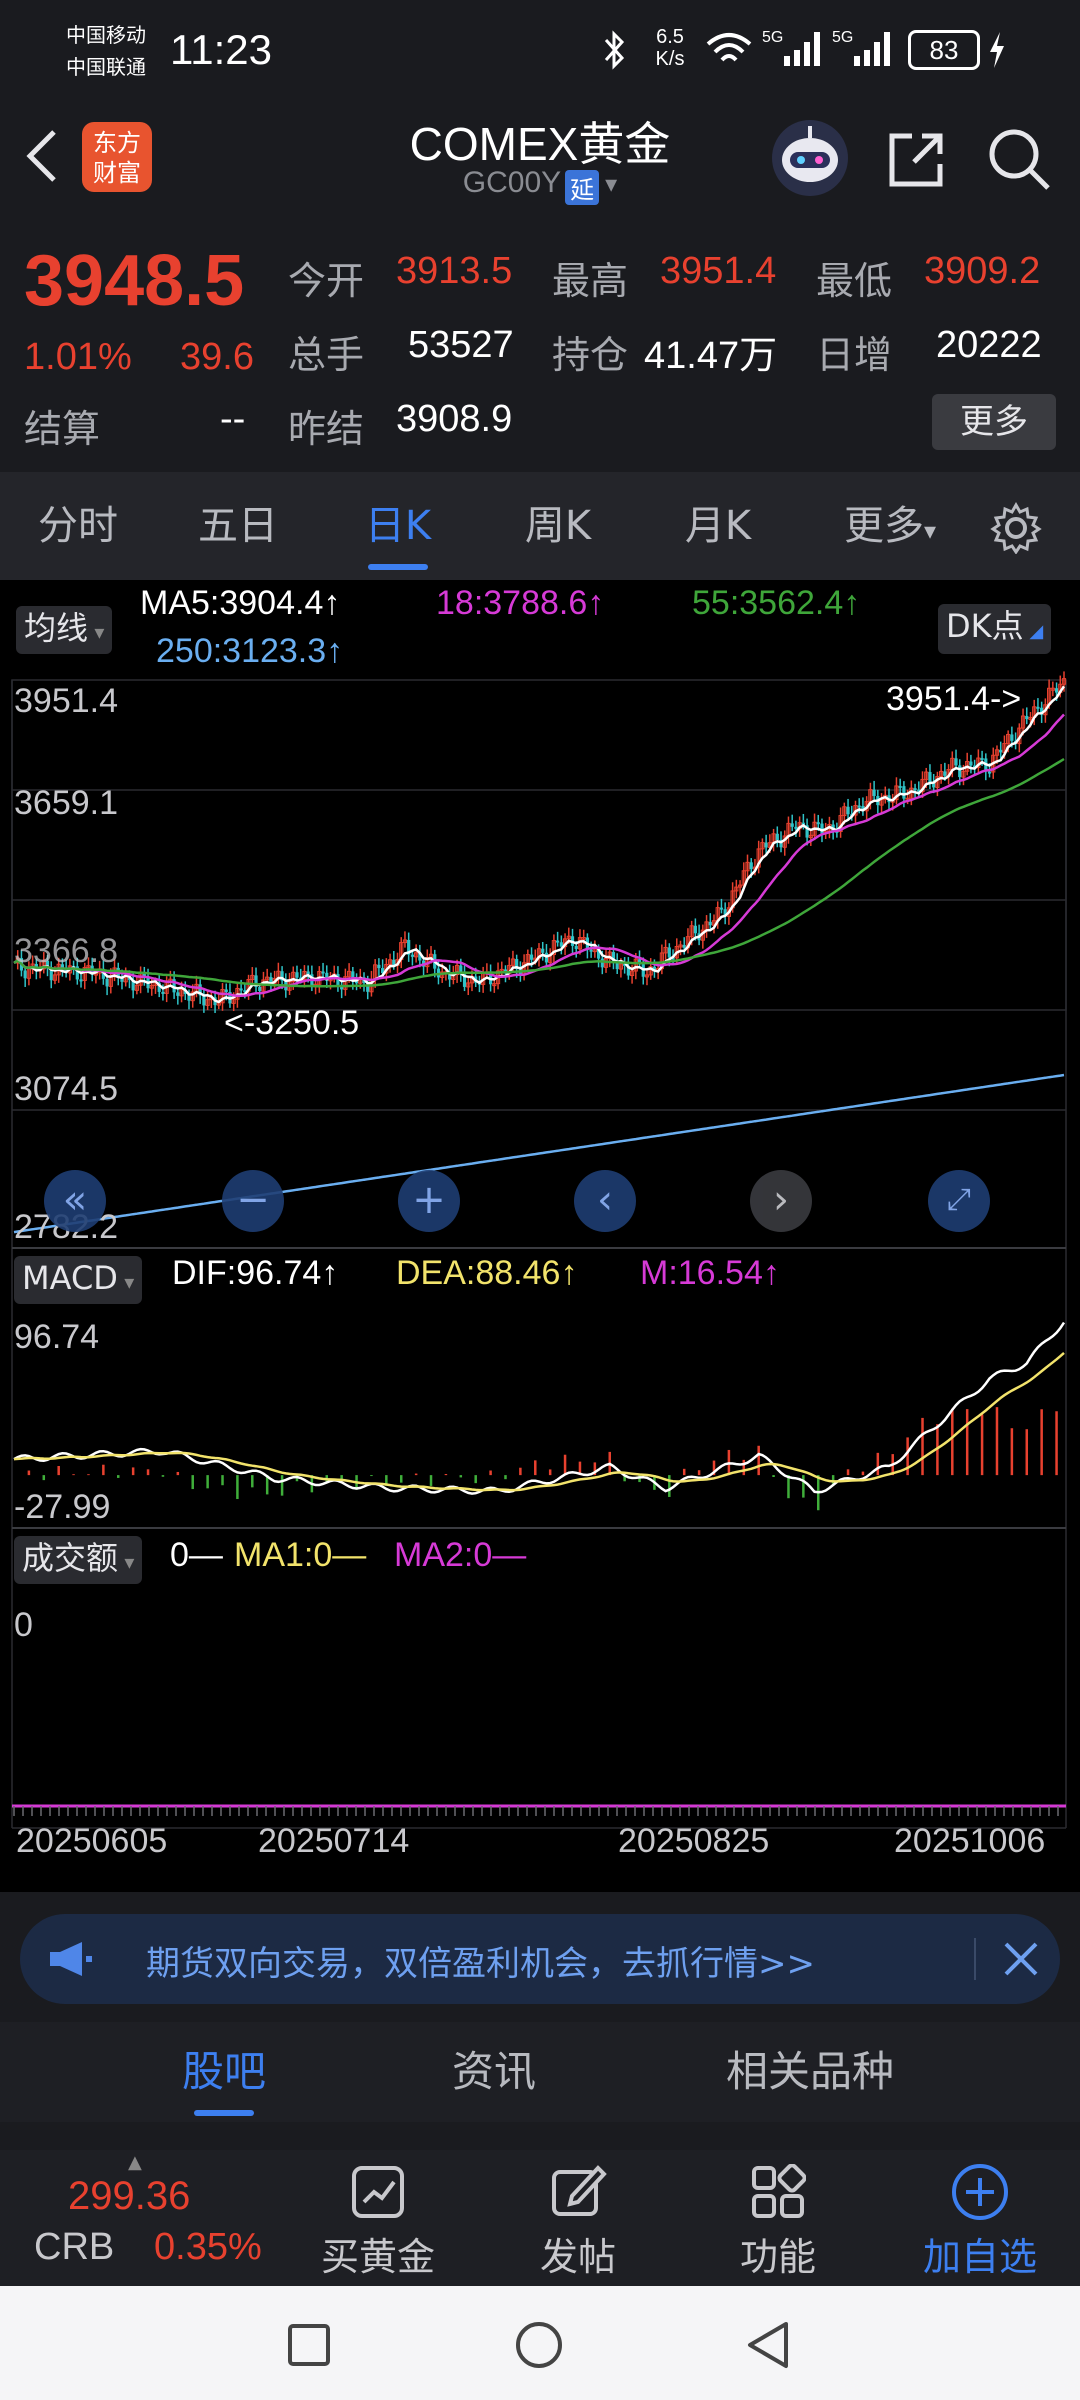 The width and height of the screenshot is (1080, 2400). What do you see at coordinates (854, 281) in the screenshot?
I see `low-label: 最低` at bounding box center [854, 281].